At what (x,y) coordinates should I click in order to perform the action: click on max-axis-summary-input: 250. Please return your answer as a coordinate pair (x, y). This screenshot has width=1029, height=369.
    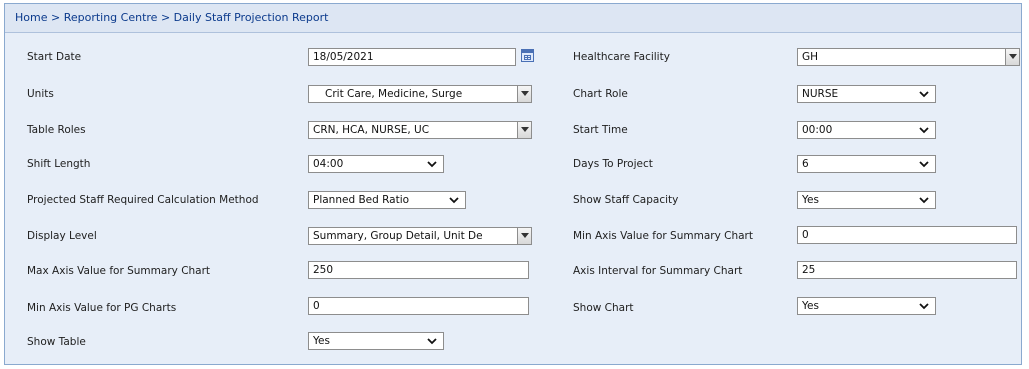
    Looking at the image, I should click on (418, 270).